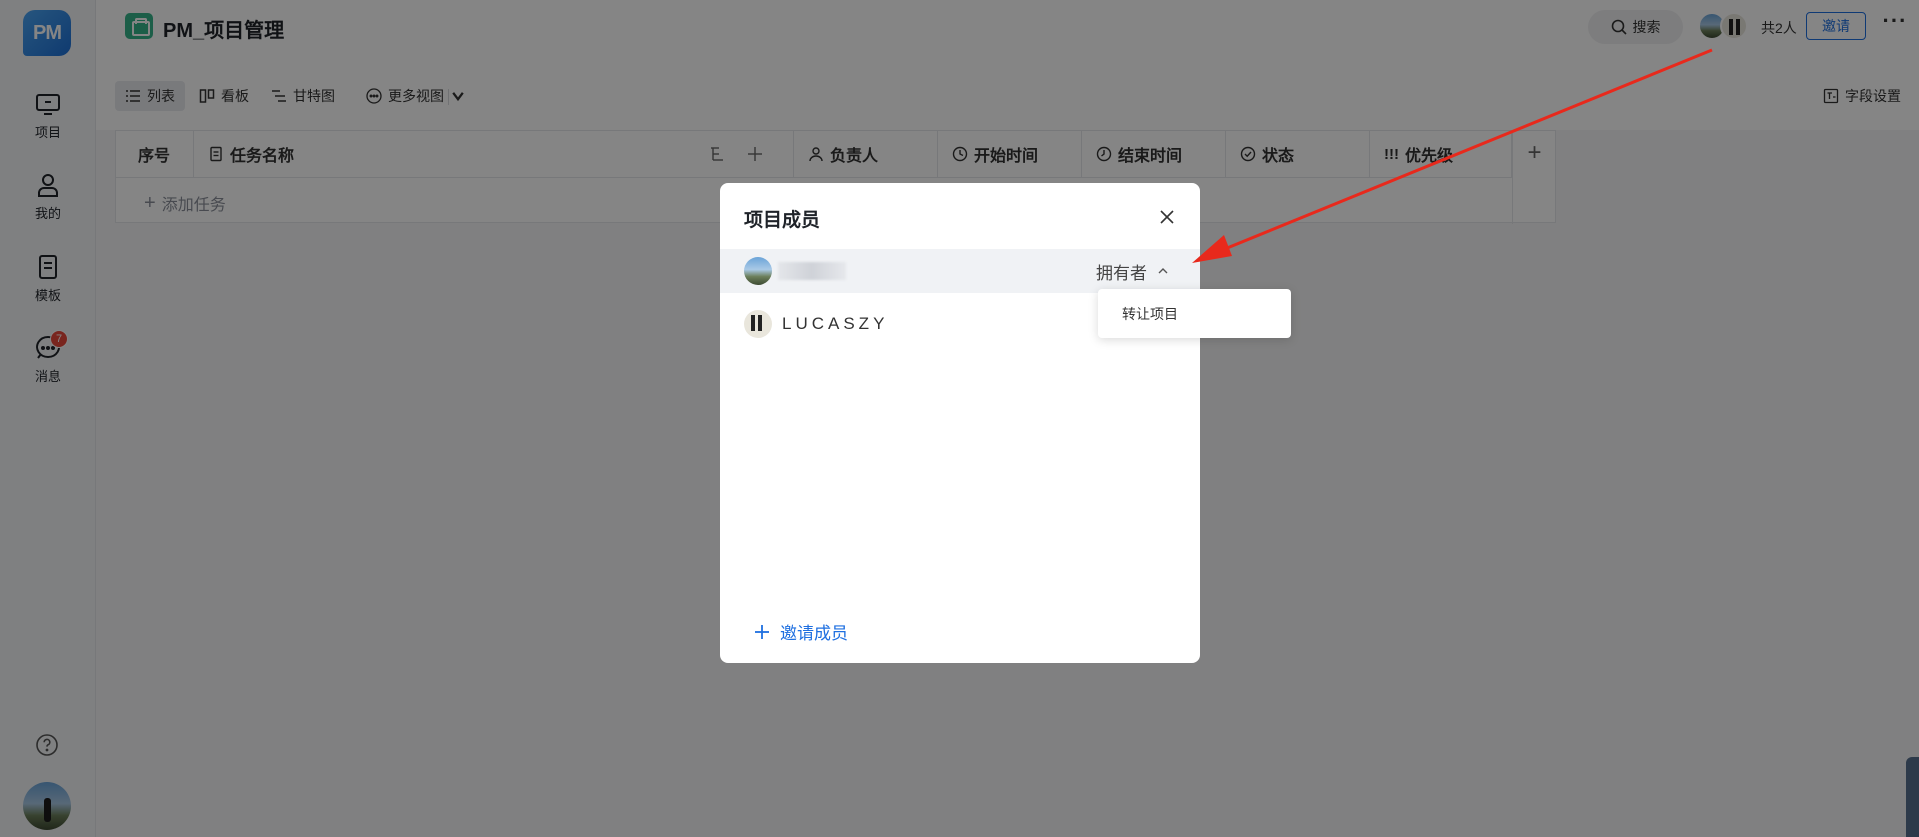 The image size is (1919, 837). I want to click on chevron-up-icon, so click(1163, 271).